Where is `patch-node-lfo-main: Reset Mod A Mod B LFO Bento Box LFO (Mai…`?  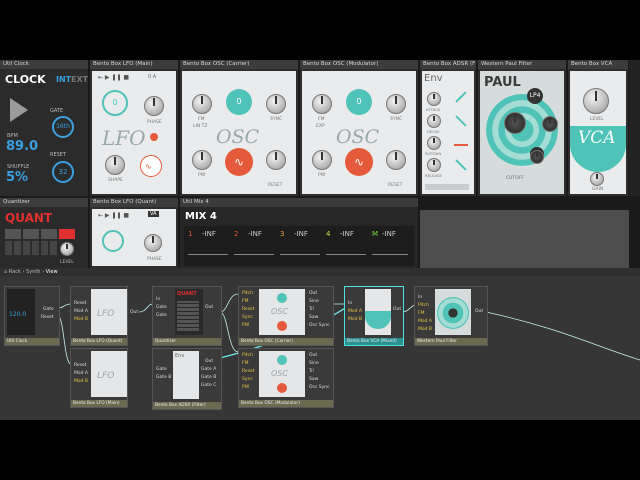
patch-node-lfo-main: Reset Mod A Mod B LFO Bento Box LFO (Mai… is located at coordinates (99, 378).